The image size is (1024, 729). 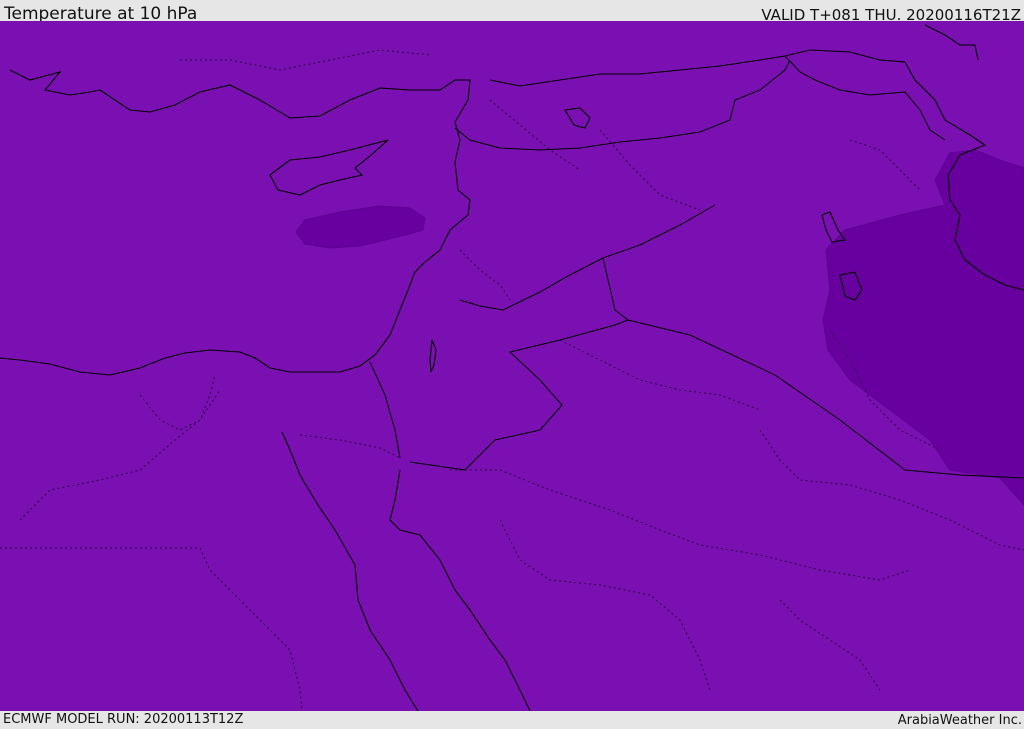 What do you see at coordinates (55, 82) in the screenshot?
I see `coastline-aegean` at bounding box center [55, 82].